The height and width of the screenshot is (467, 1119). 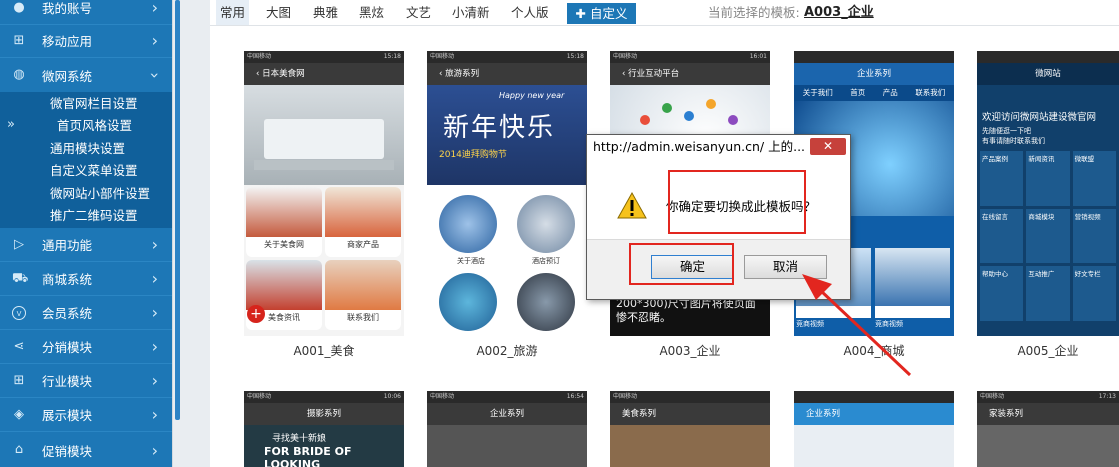 What do you see at coordinates (299, 439) in the screenshot?
I see `template-banner-text: 寻找美十新娘` at bounding box center [299, 439].